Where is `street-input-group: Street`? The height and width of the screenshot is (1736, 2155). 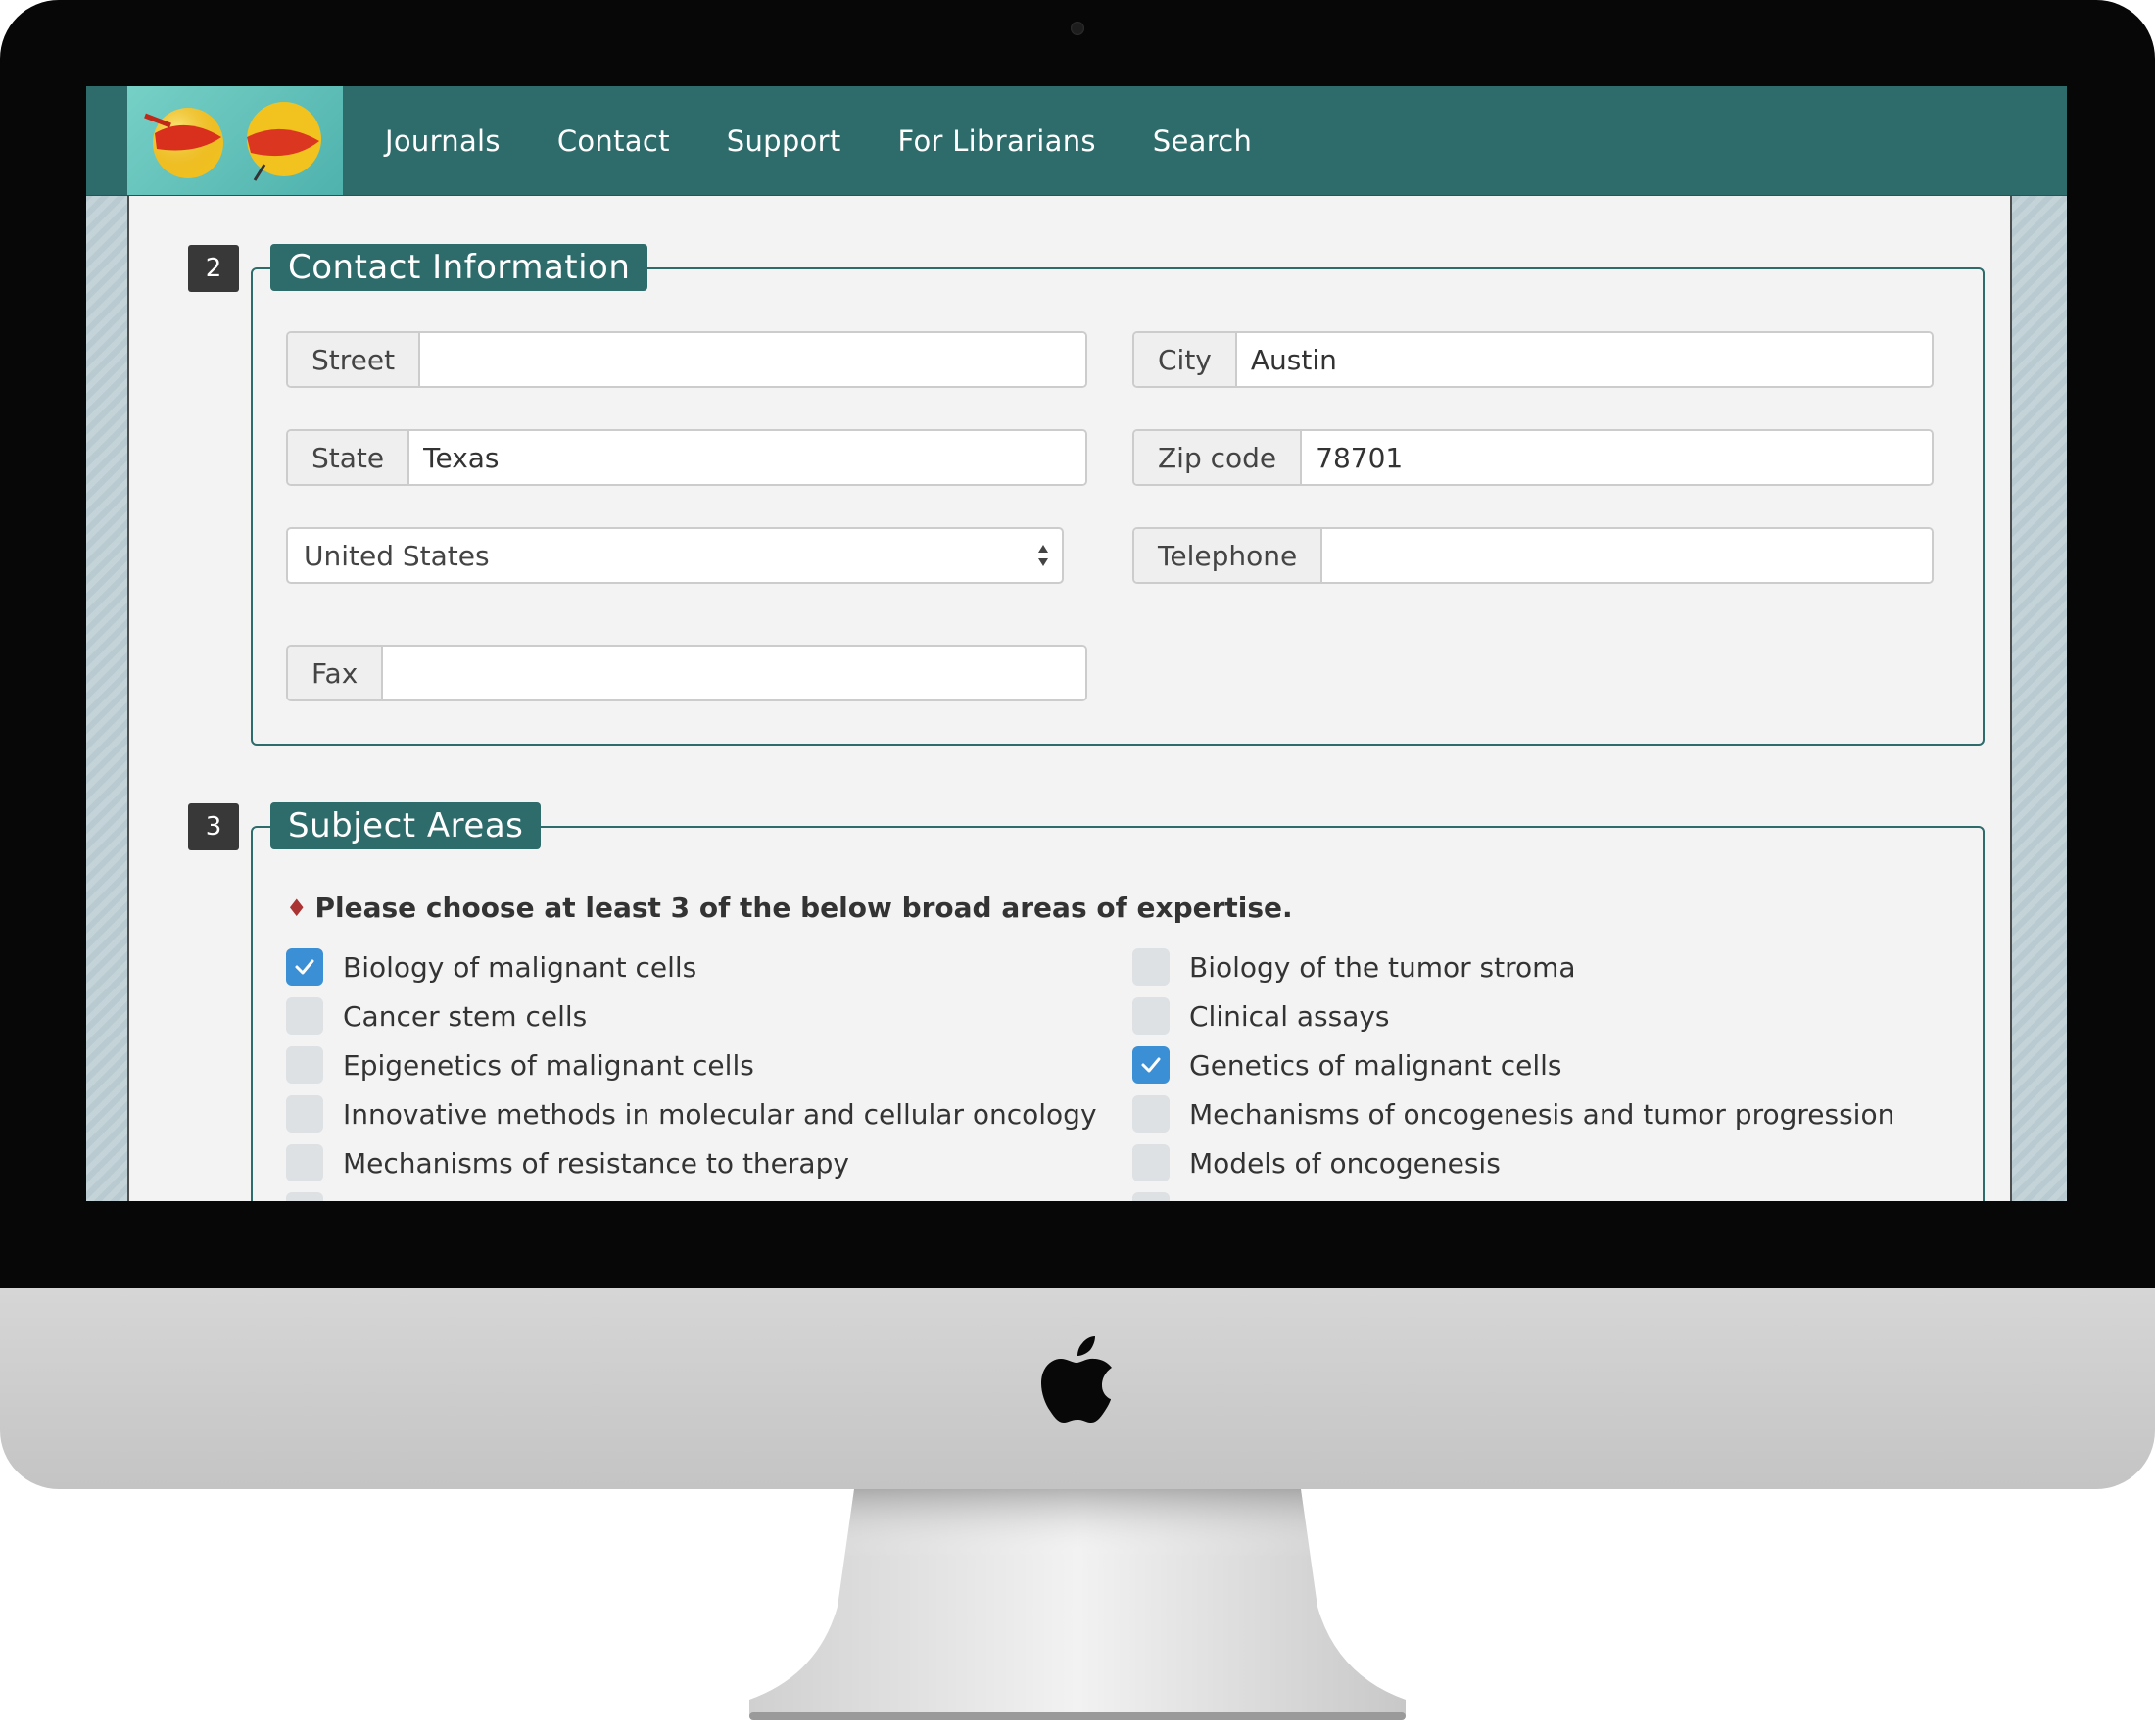 street-input-group: Street is located at coordinates (686, 359).